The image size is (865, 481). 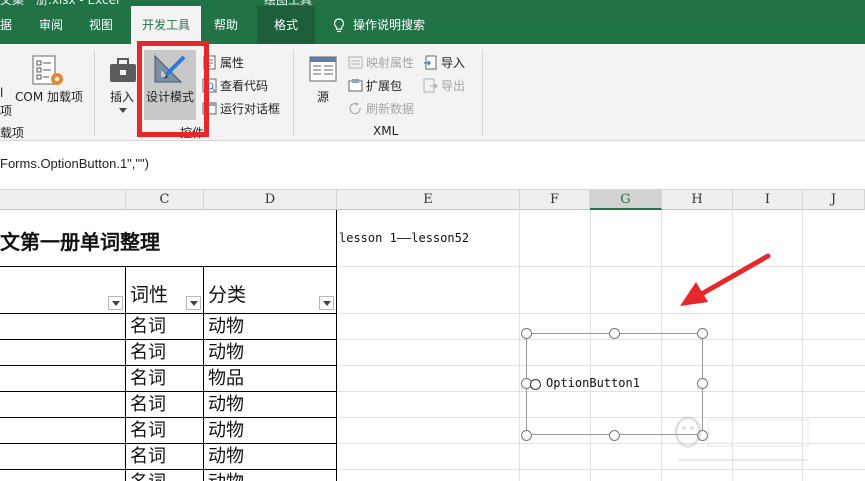 I want to click on view-code-button: 查看代码, so click(x=235, y=85).